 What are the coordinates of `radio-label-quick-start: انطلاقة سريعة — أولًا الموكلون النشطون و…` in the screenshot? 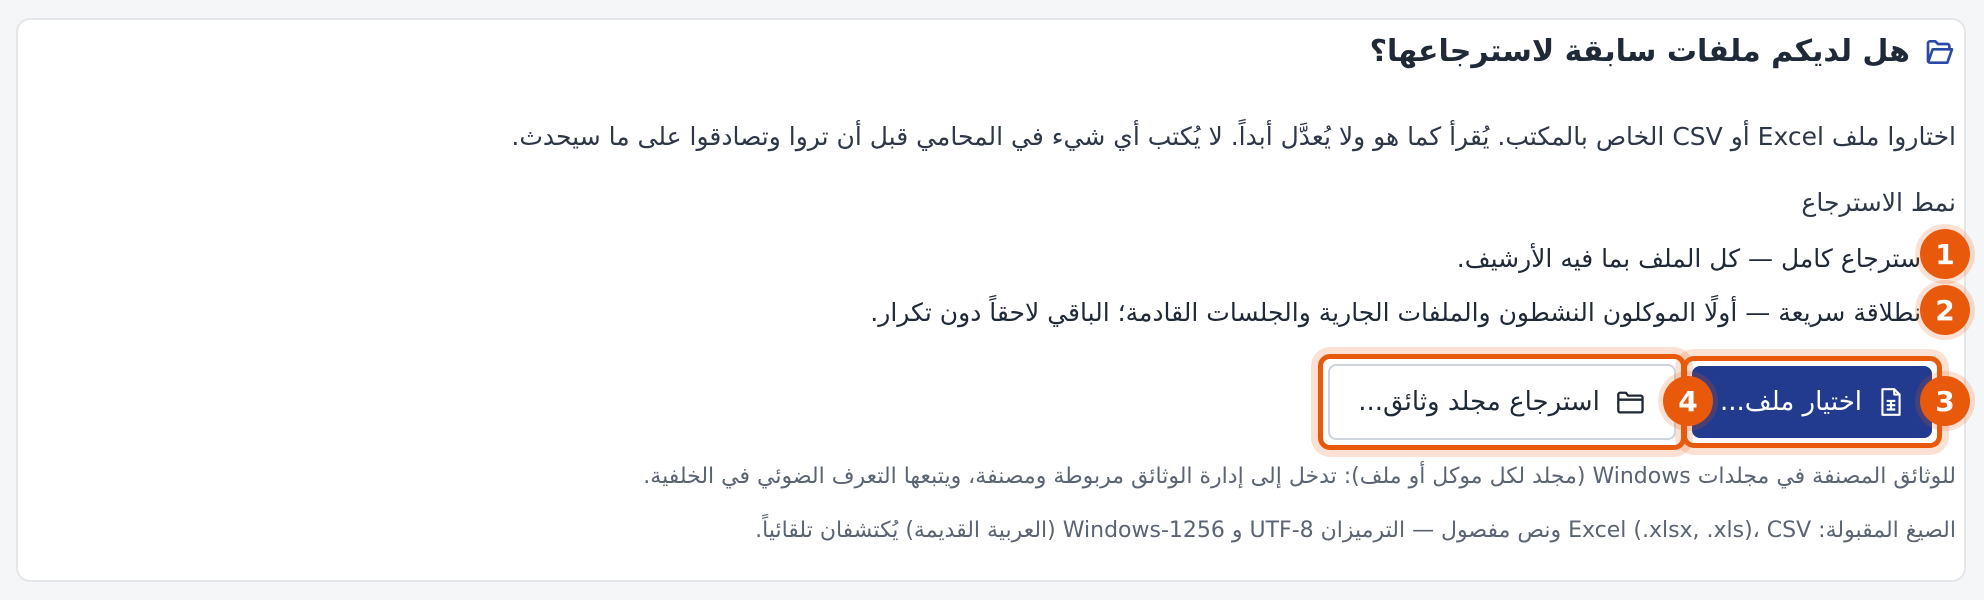 It's located at (1399, 312).